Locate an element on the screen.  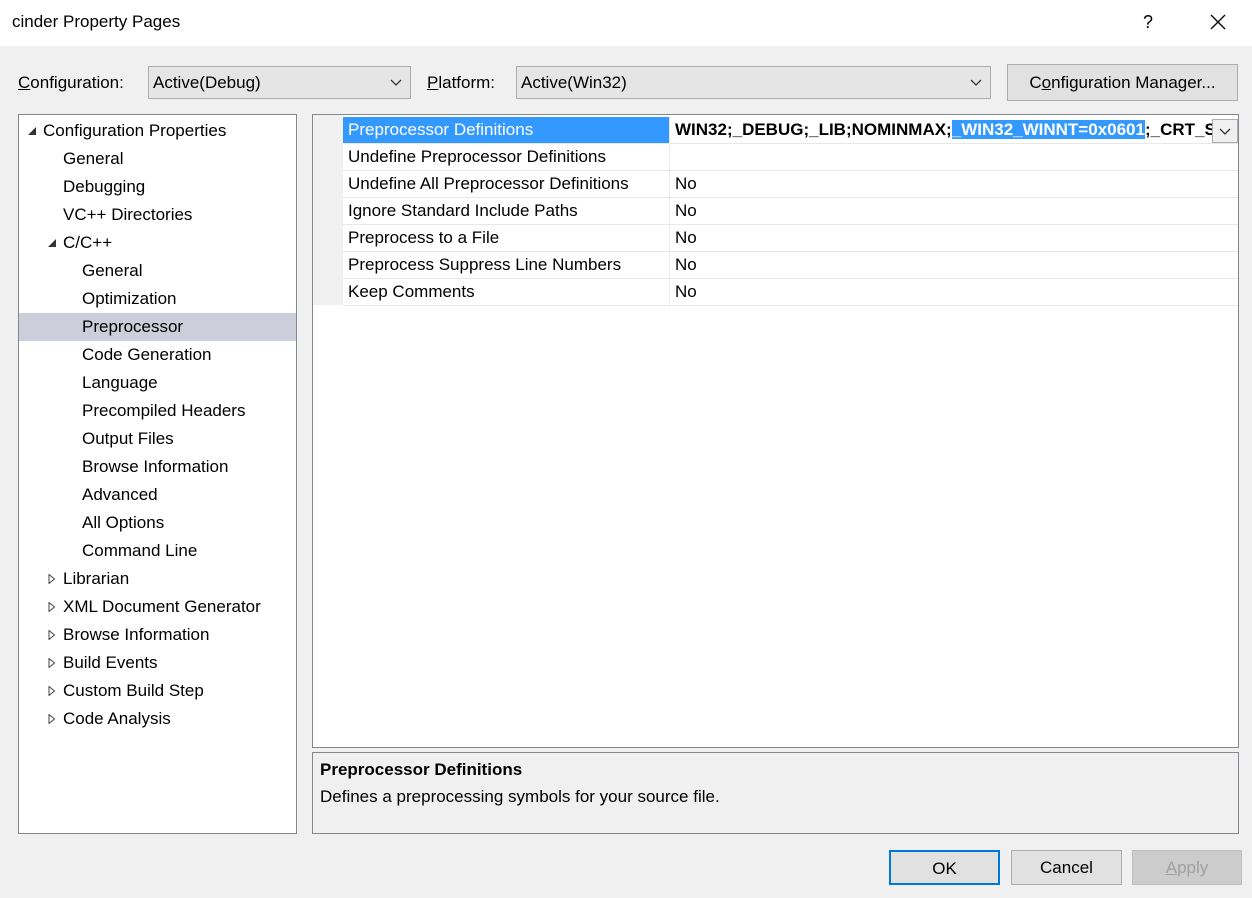
tree-item-language: Language is located at coordinates (157, 383).